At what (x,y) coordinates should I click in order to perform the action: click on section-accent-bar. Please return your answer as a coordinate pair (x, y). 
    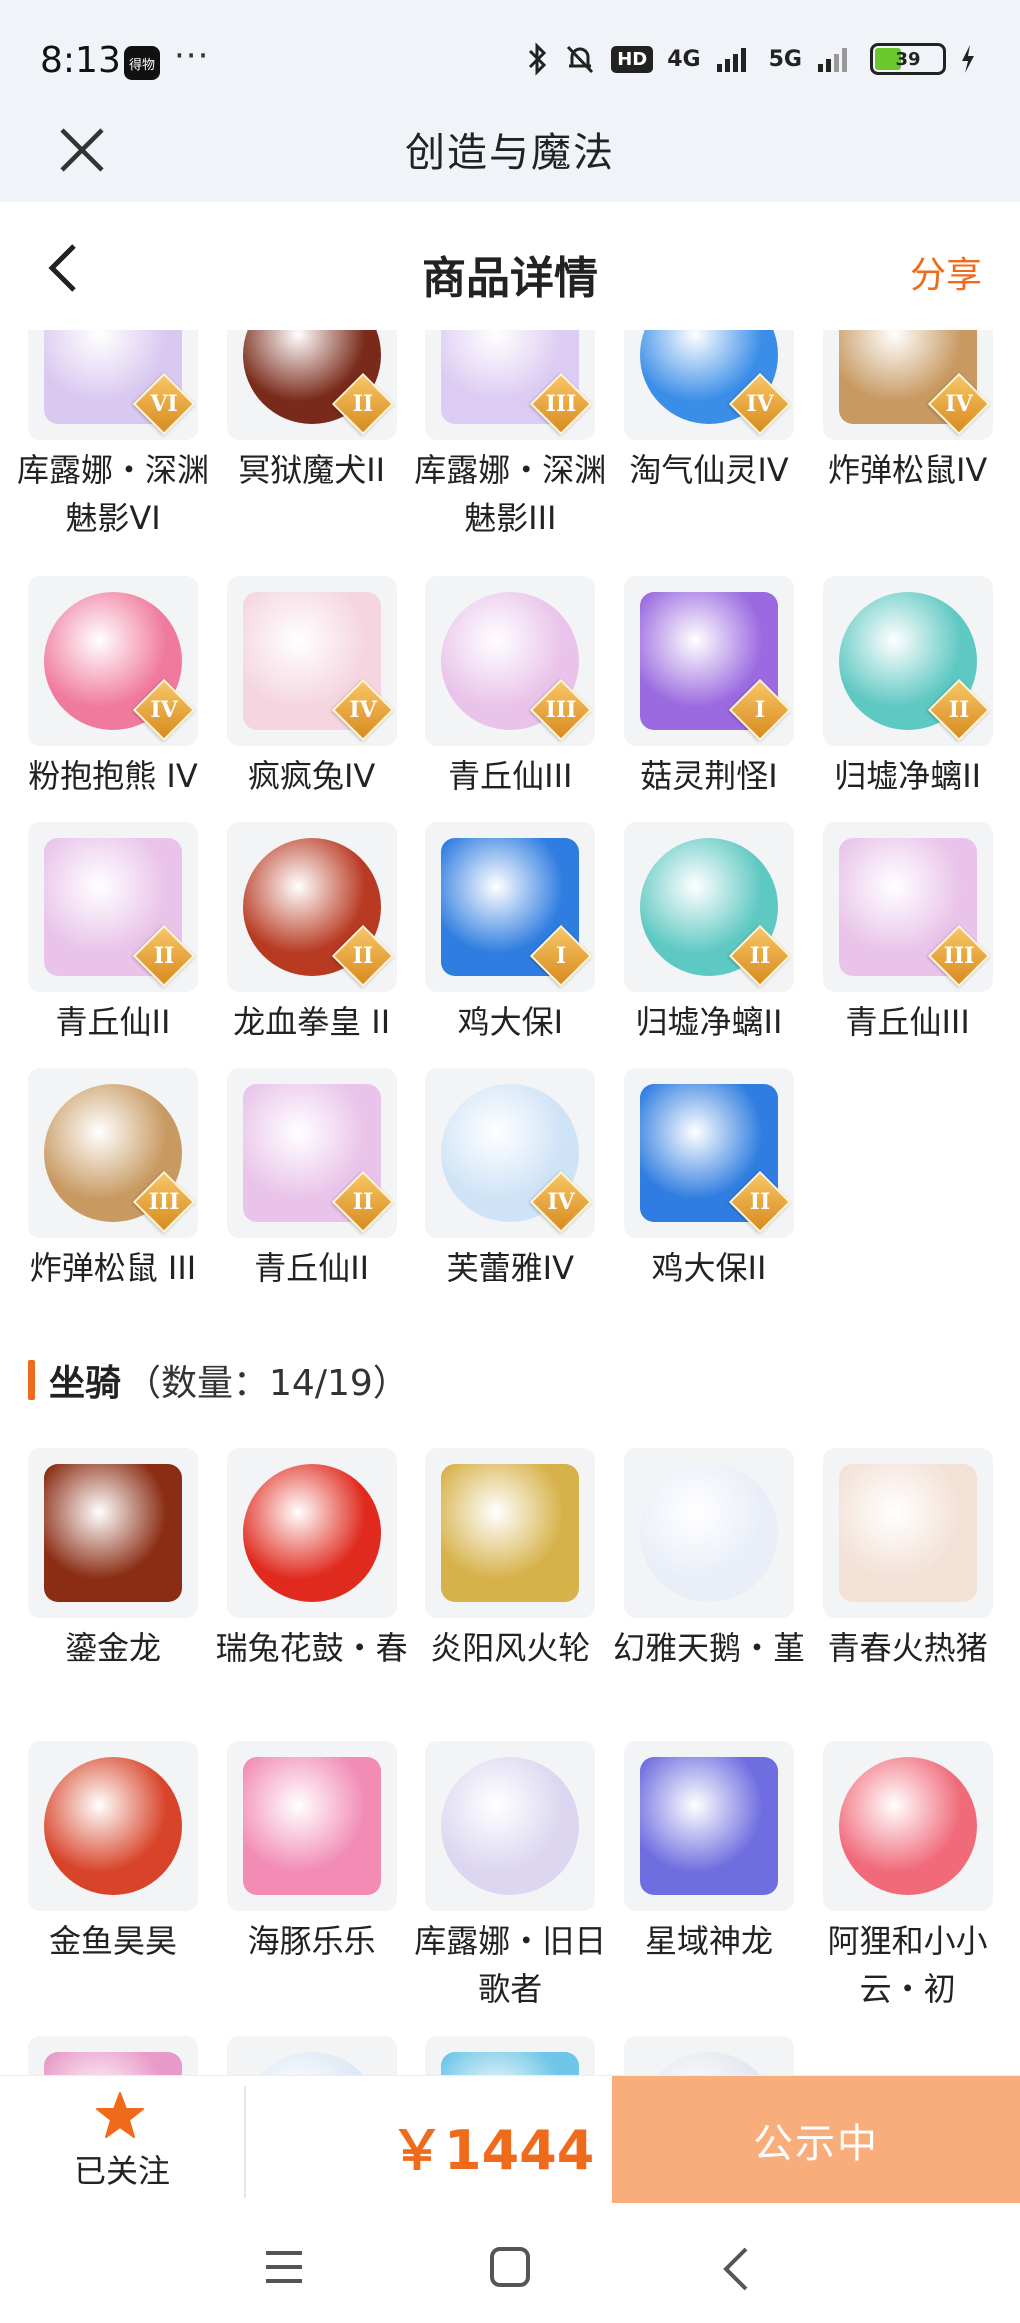
    Looking at the image, I should click on (31, 1380).